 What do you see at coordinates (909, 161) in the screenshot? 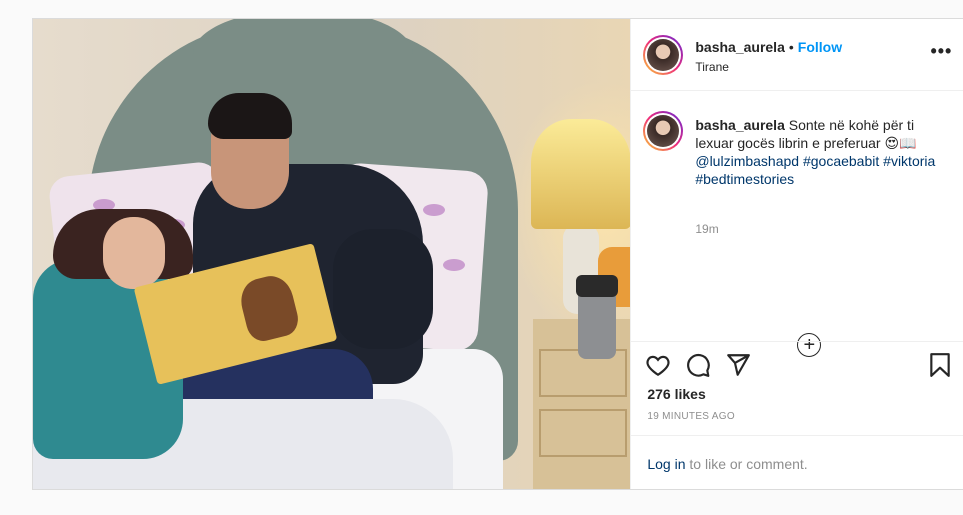
I see `hashtag-link: #viktoria` at bounding box center [909, 161].